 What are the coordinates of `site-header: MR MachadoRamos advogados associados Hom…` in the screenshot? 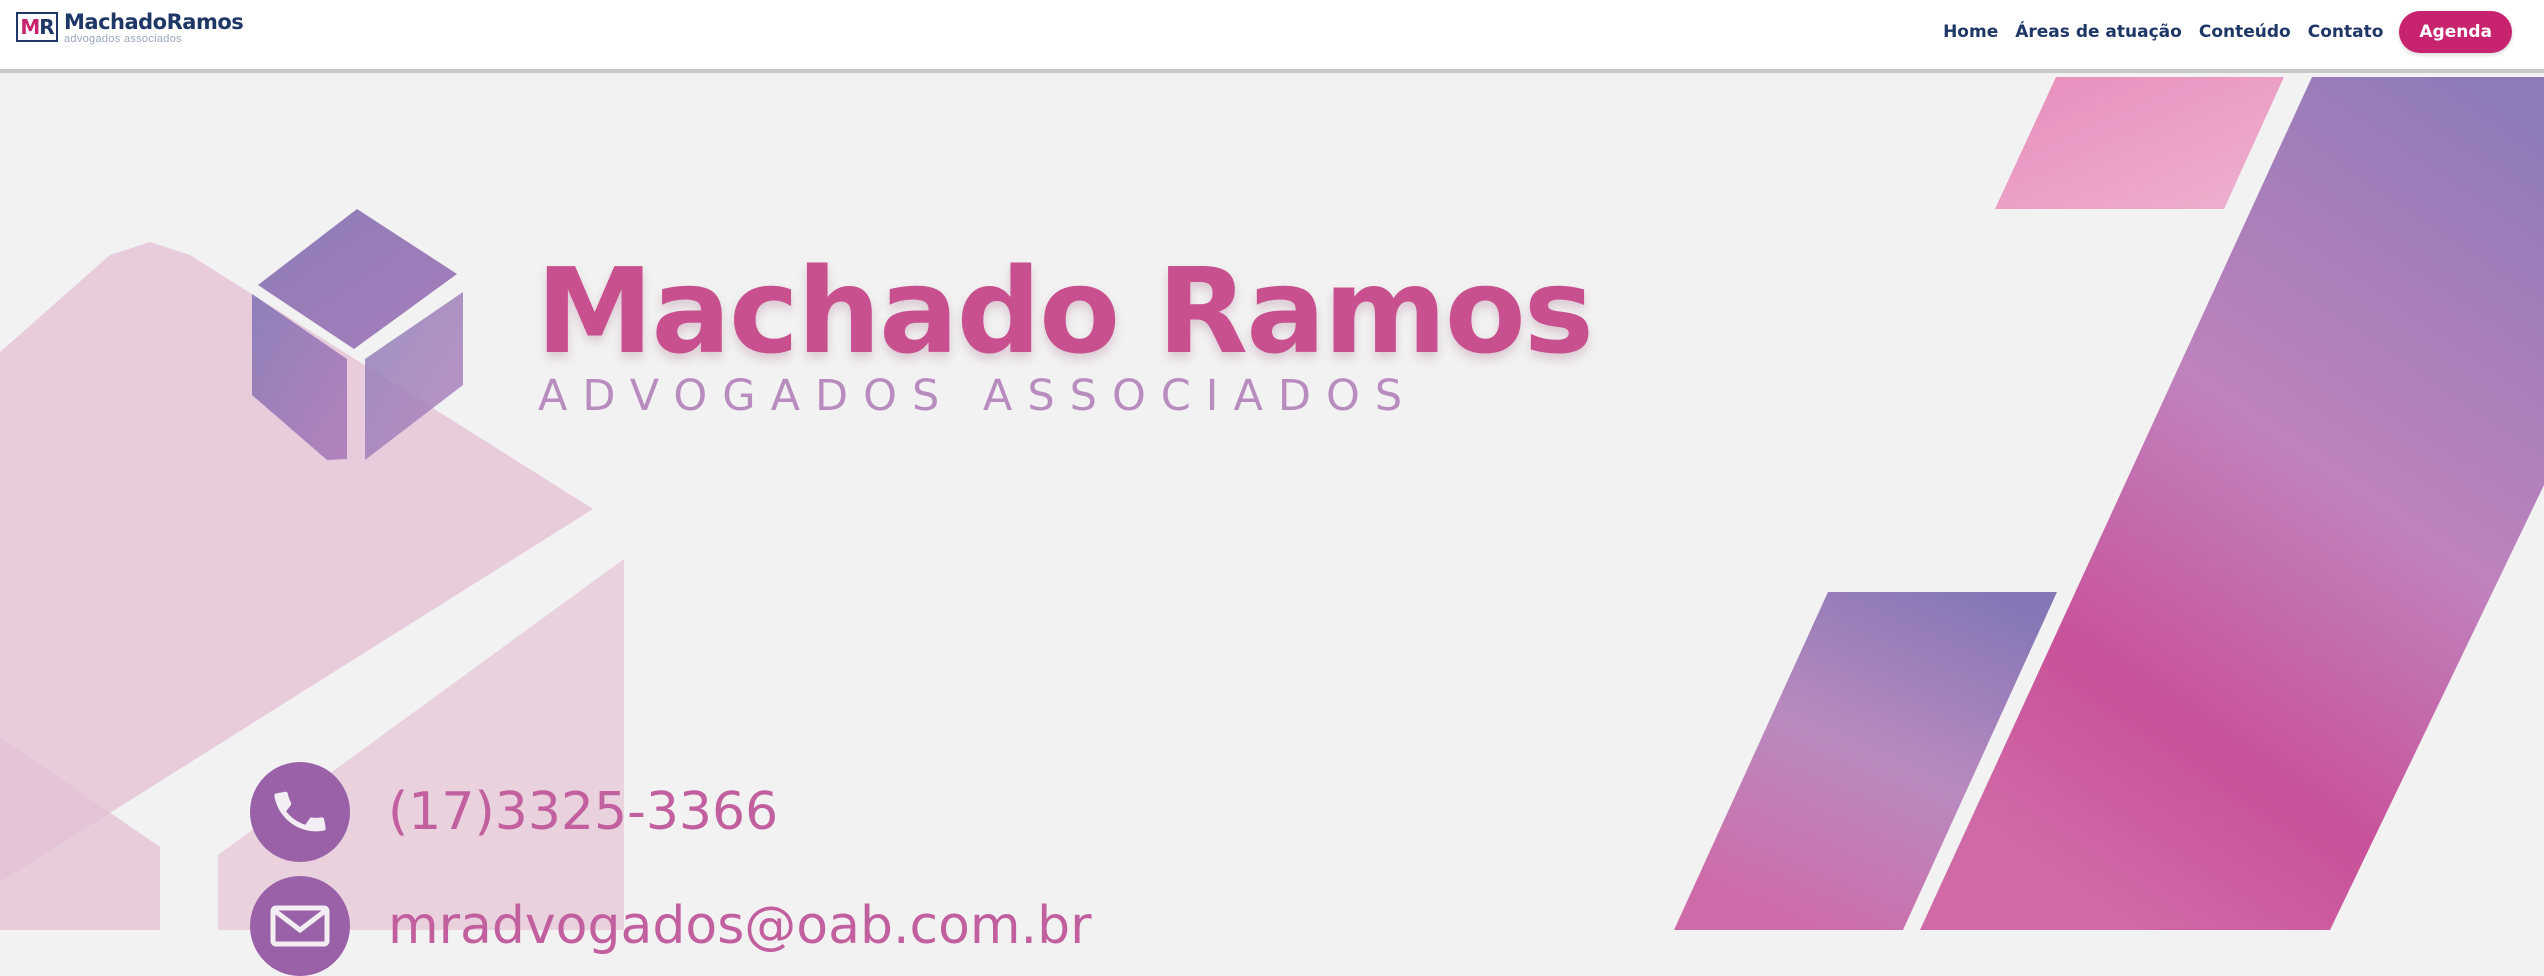 It's located at (1272, 36).